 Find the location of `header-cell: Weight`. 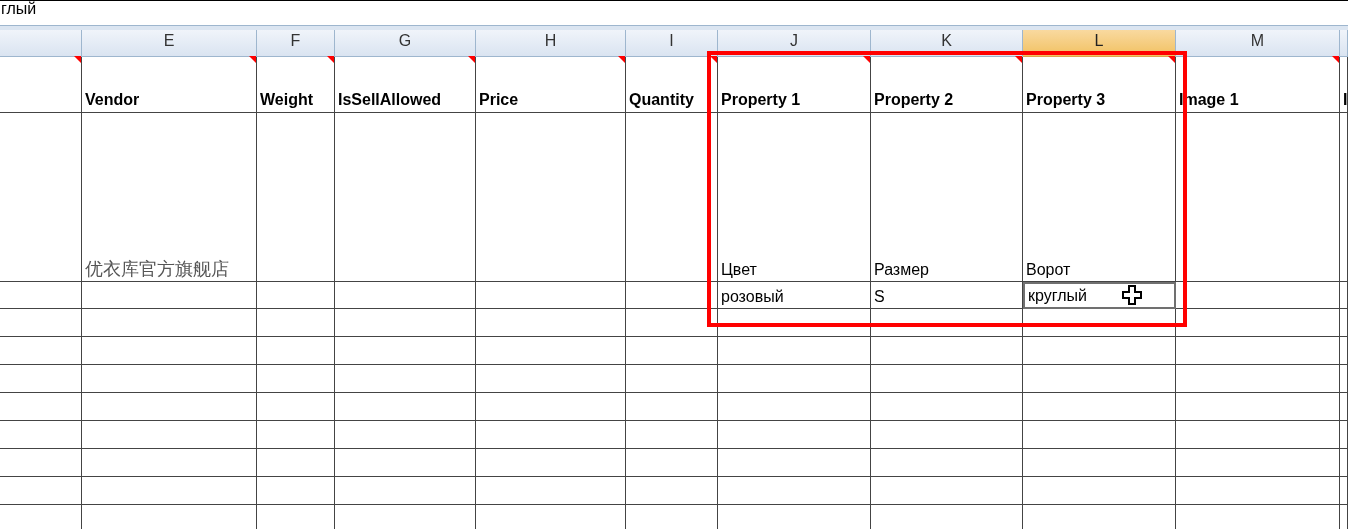

header-cell: Weight is located at coordinates (296, 85).